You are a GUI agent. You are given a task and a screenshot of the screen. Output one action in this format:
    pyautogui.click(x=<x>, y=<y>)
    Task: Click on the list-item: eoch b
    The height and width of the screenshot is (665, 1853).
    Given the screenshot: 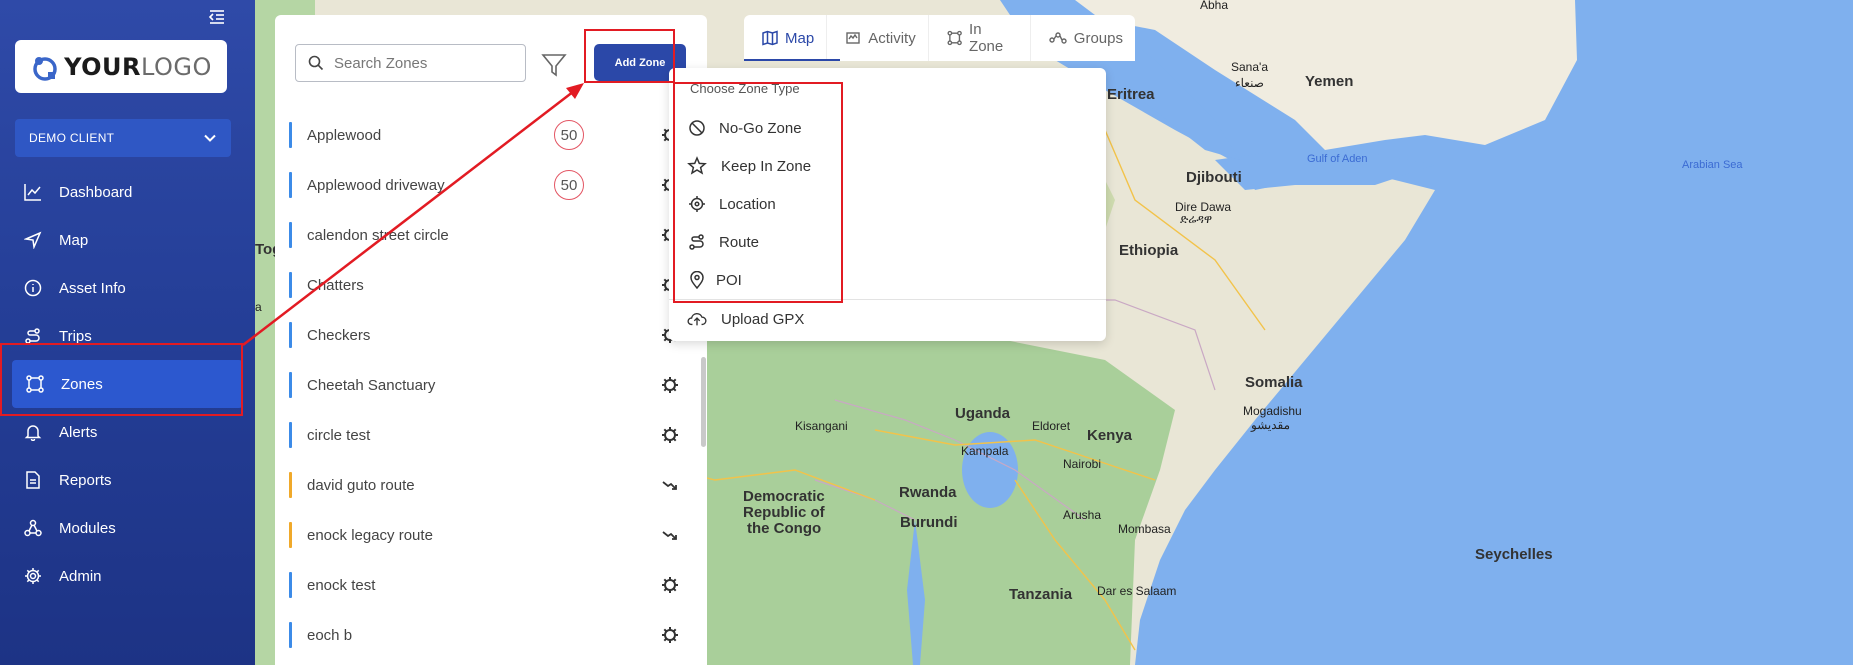 What is the action you would take?
    pyautogui.click(x=498, y=635)
    